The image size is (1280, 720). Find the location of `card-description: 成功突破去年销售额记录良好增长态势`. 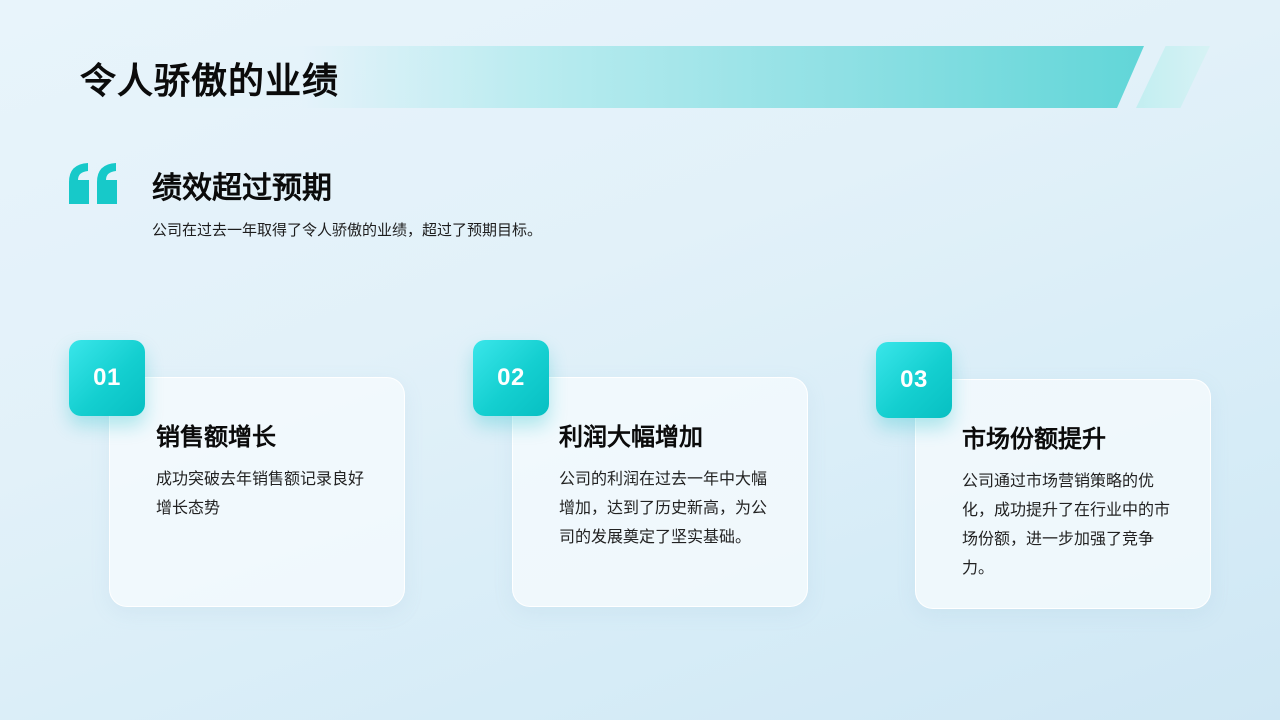

card-description: 成功突破去年销售额记录良好增长态势 is located at coordinates (260, 493).